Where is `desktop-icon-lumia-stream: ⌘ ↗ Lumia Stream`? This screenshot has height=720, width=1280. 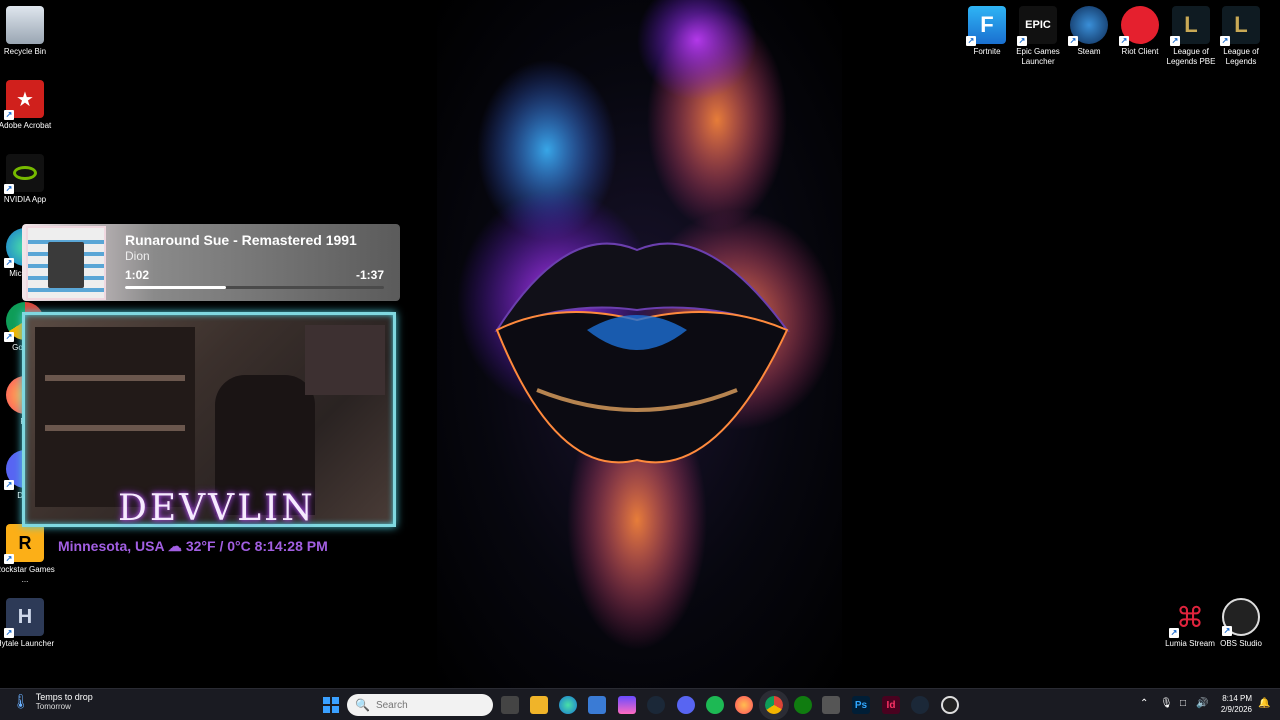 desktop-icon-lumia-stream: ⌘ ↗ Lumia Stream is located at coordinates (1190, 623).